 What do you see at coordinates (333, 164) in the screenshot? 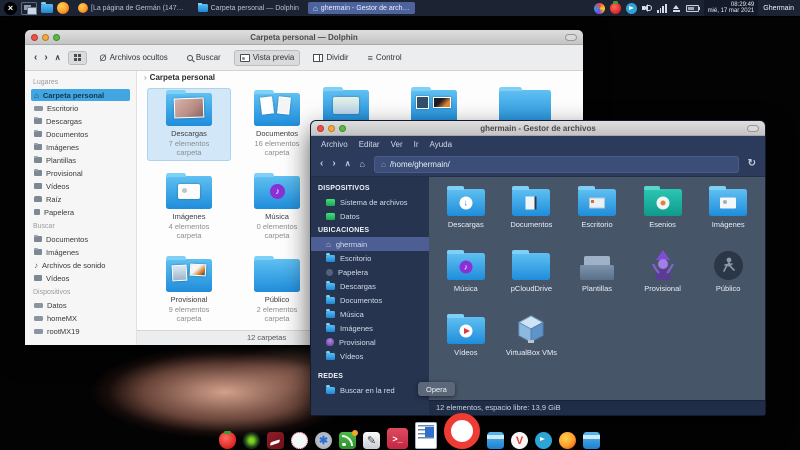
I see `forward-icon: ›` at bounding box center [333, 164].